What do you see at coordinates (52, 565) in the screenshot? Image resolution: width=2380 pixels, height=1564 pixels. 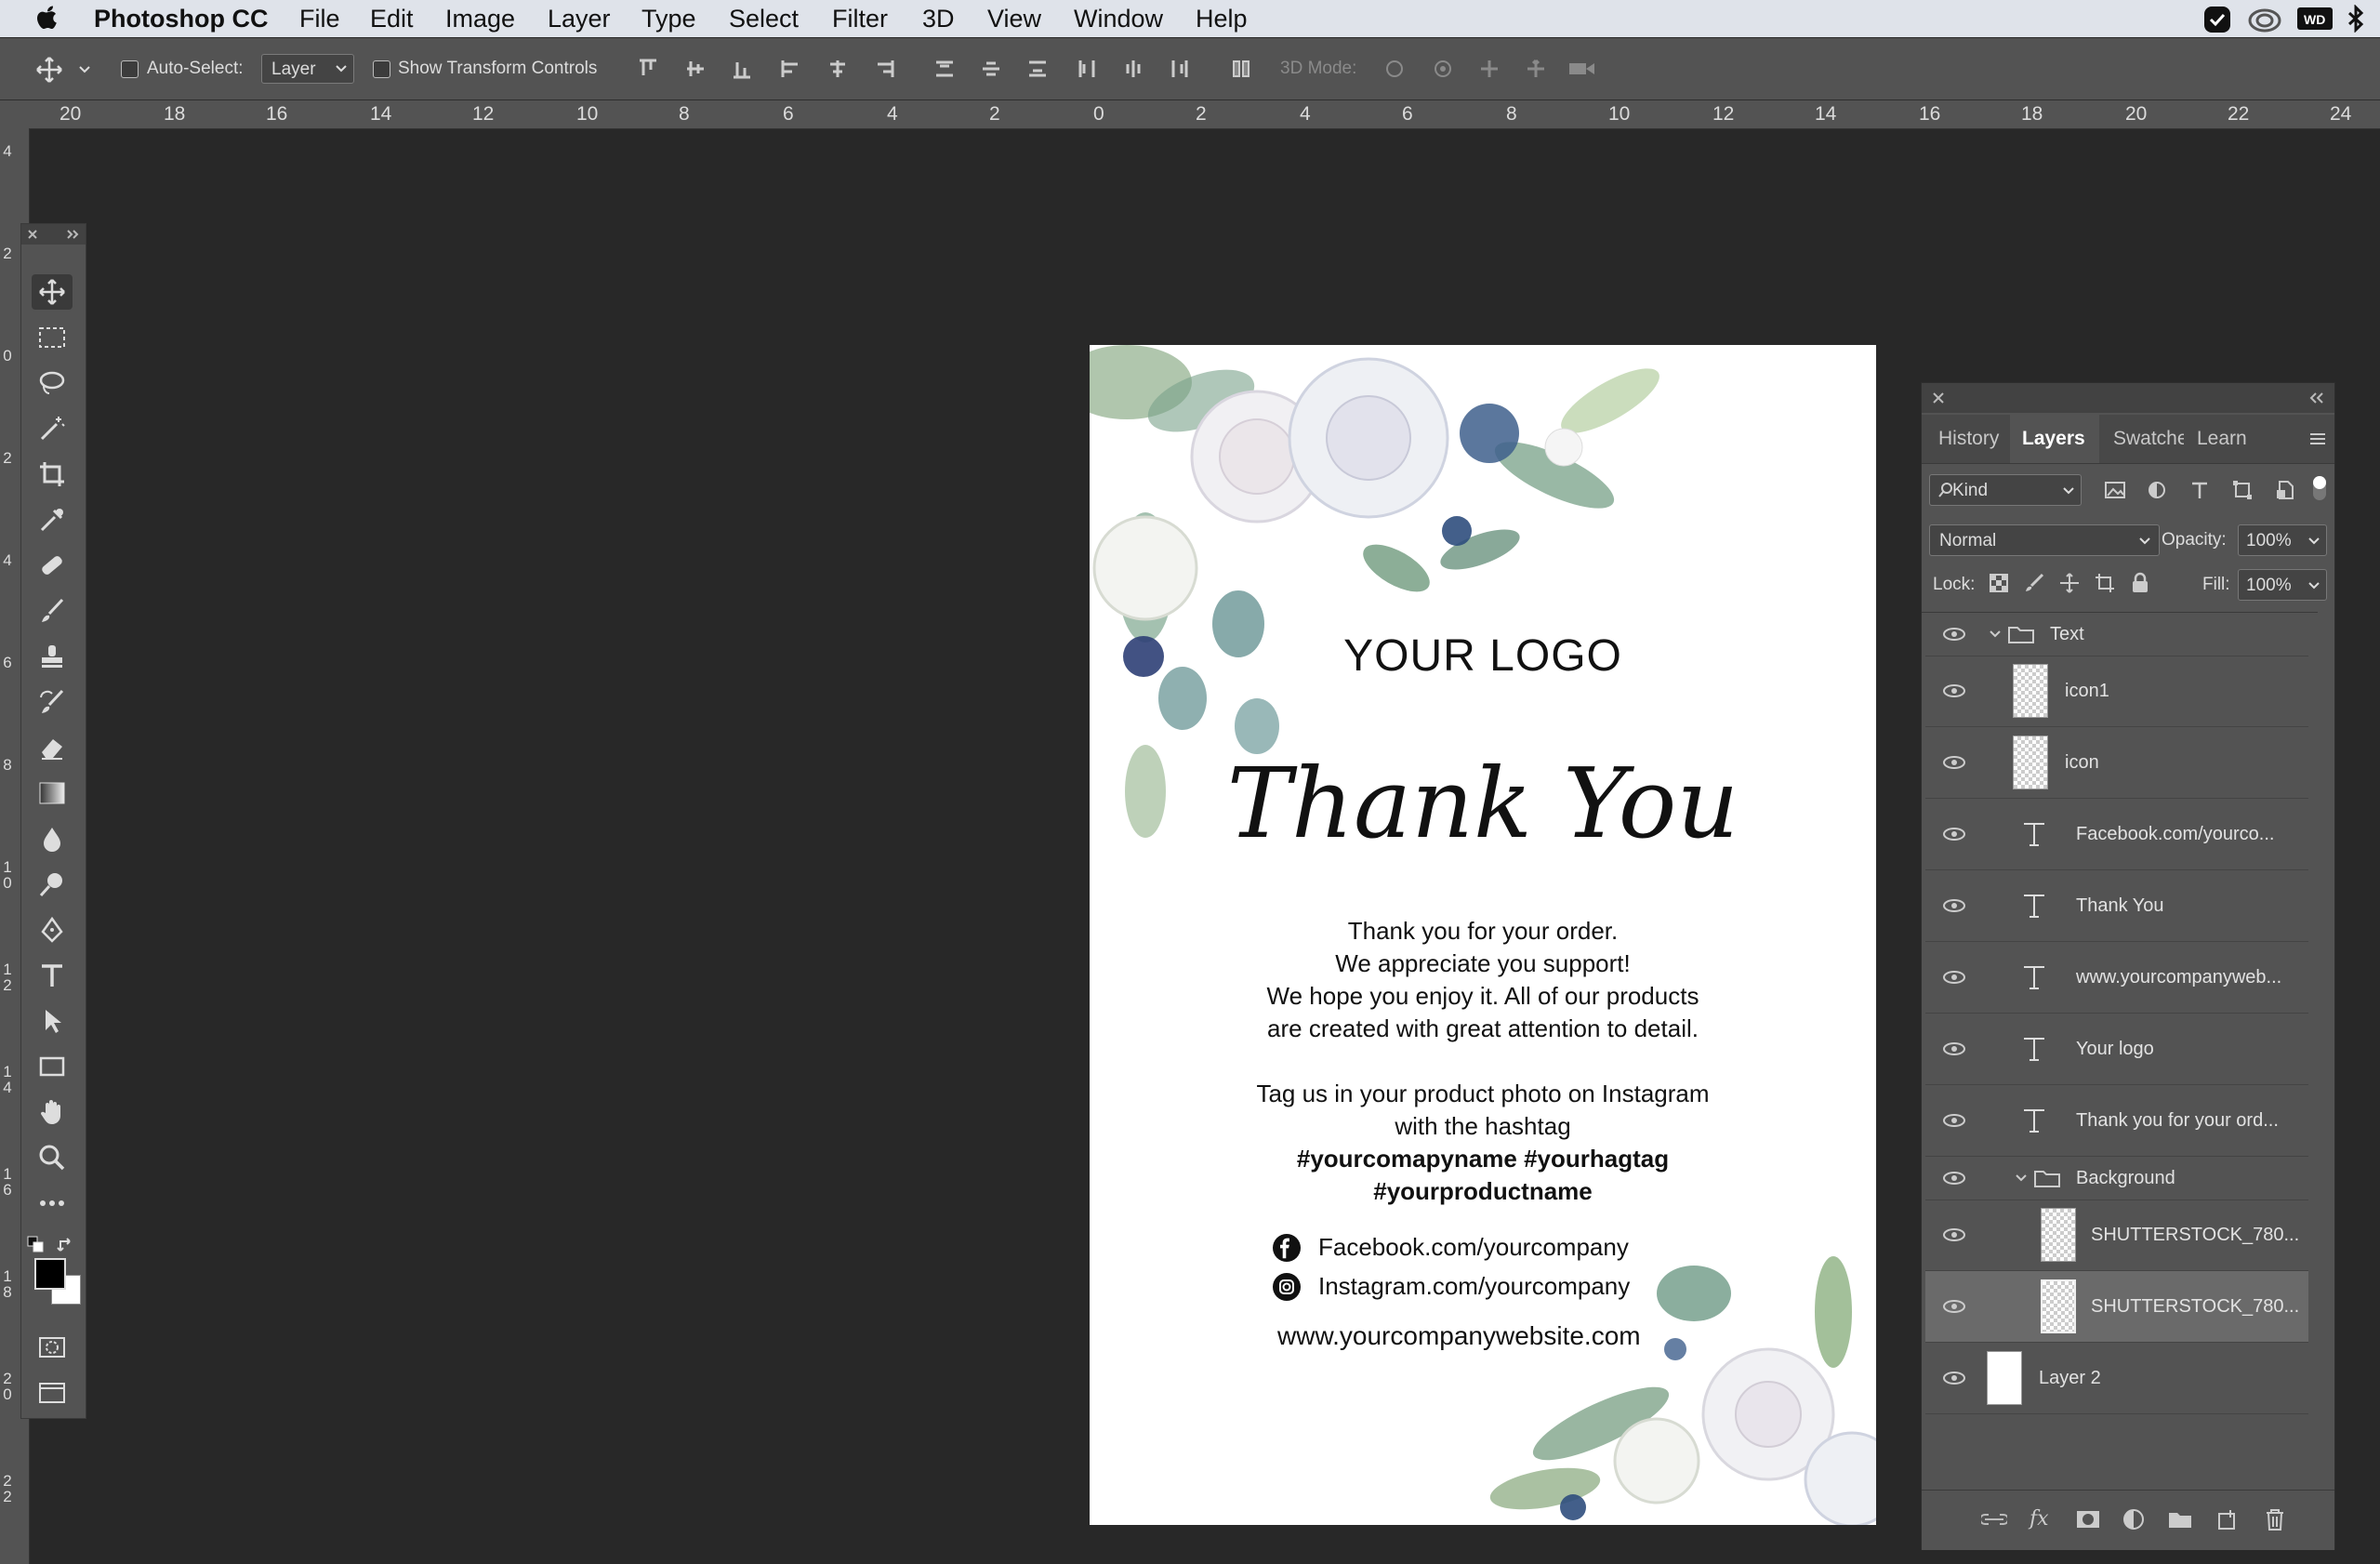 I see `healing-brush-tool` at bounding box center [52, 565].